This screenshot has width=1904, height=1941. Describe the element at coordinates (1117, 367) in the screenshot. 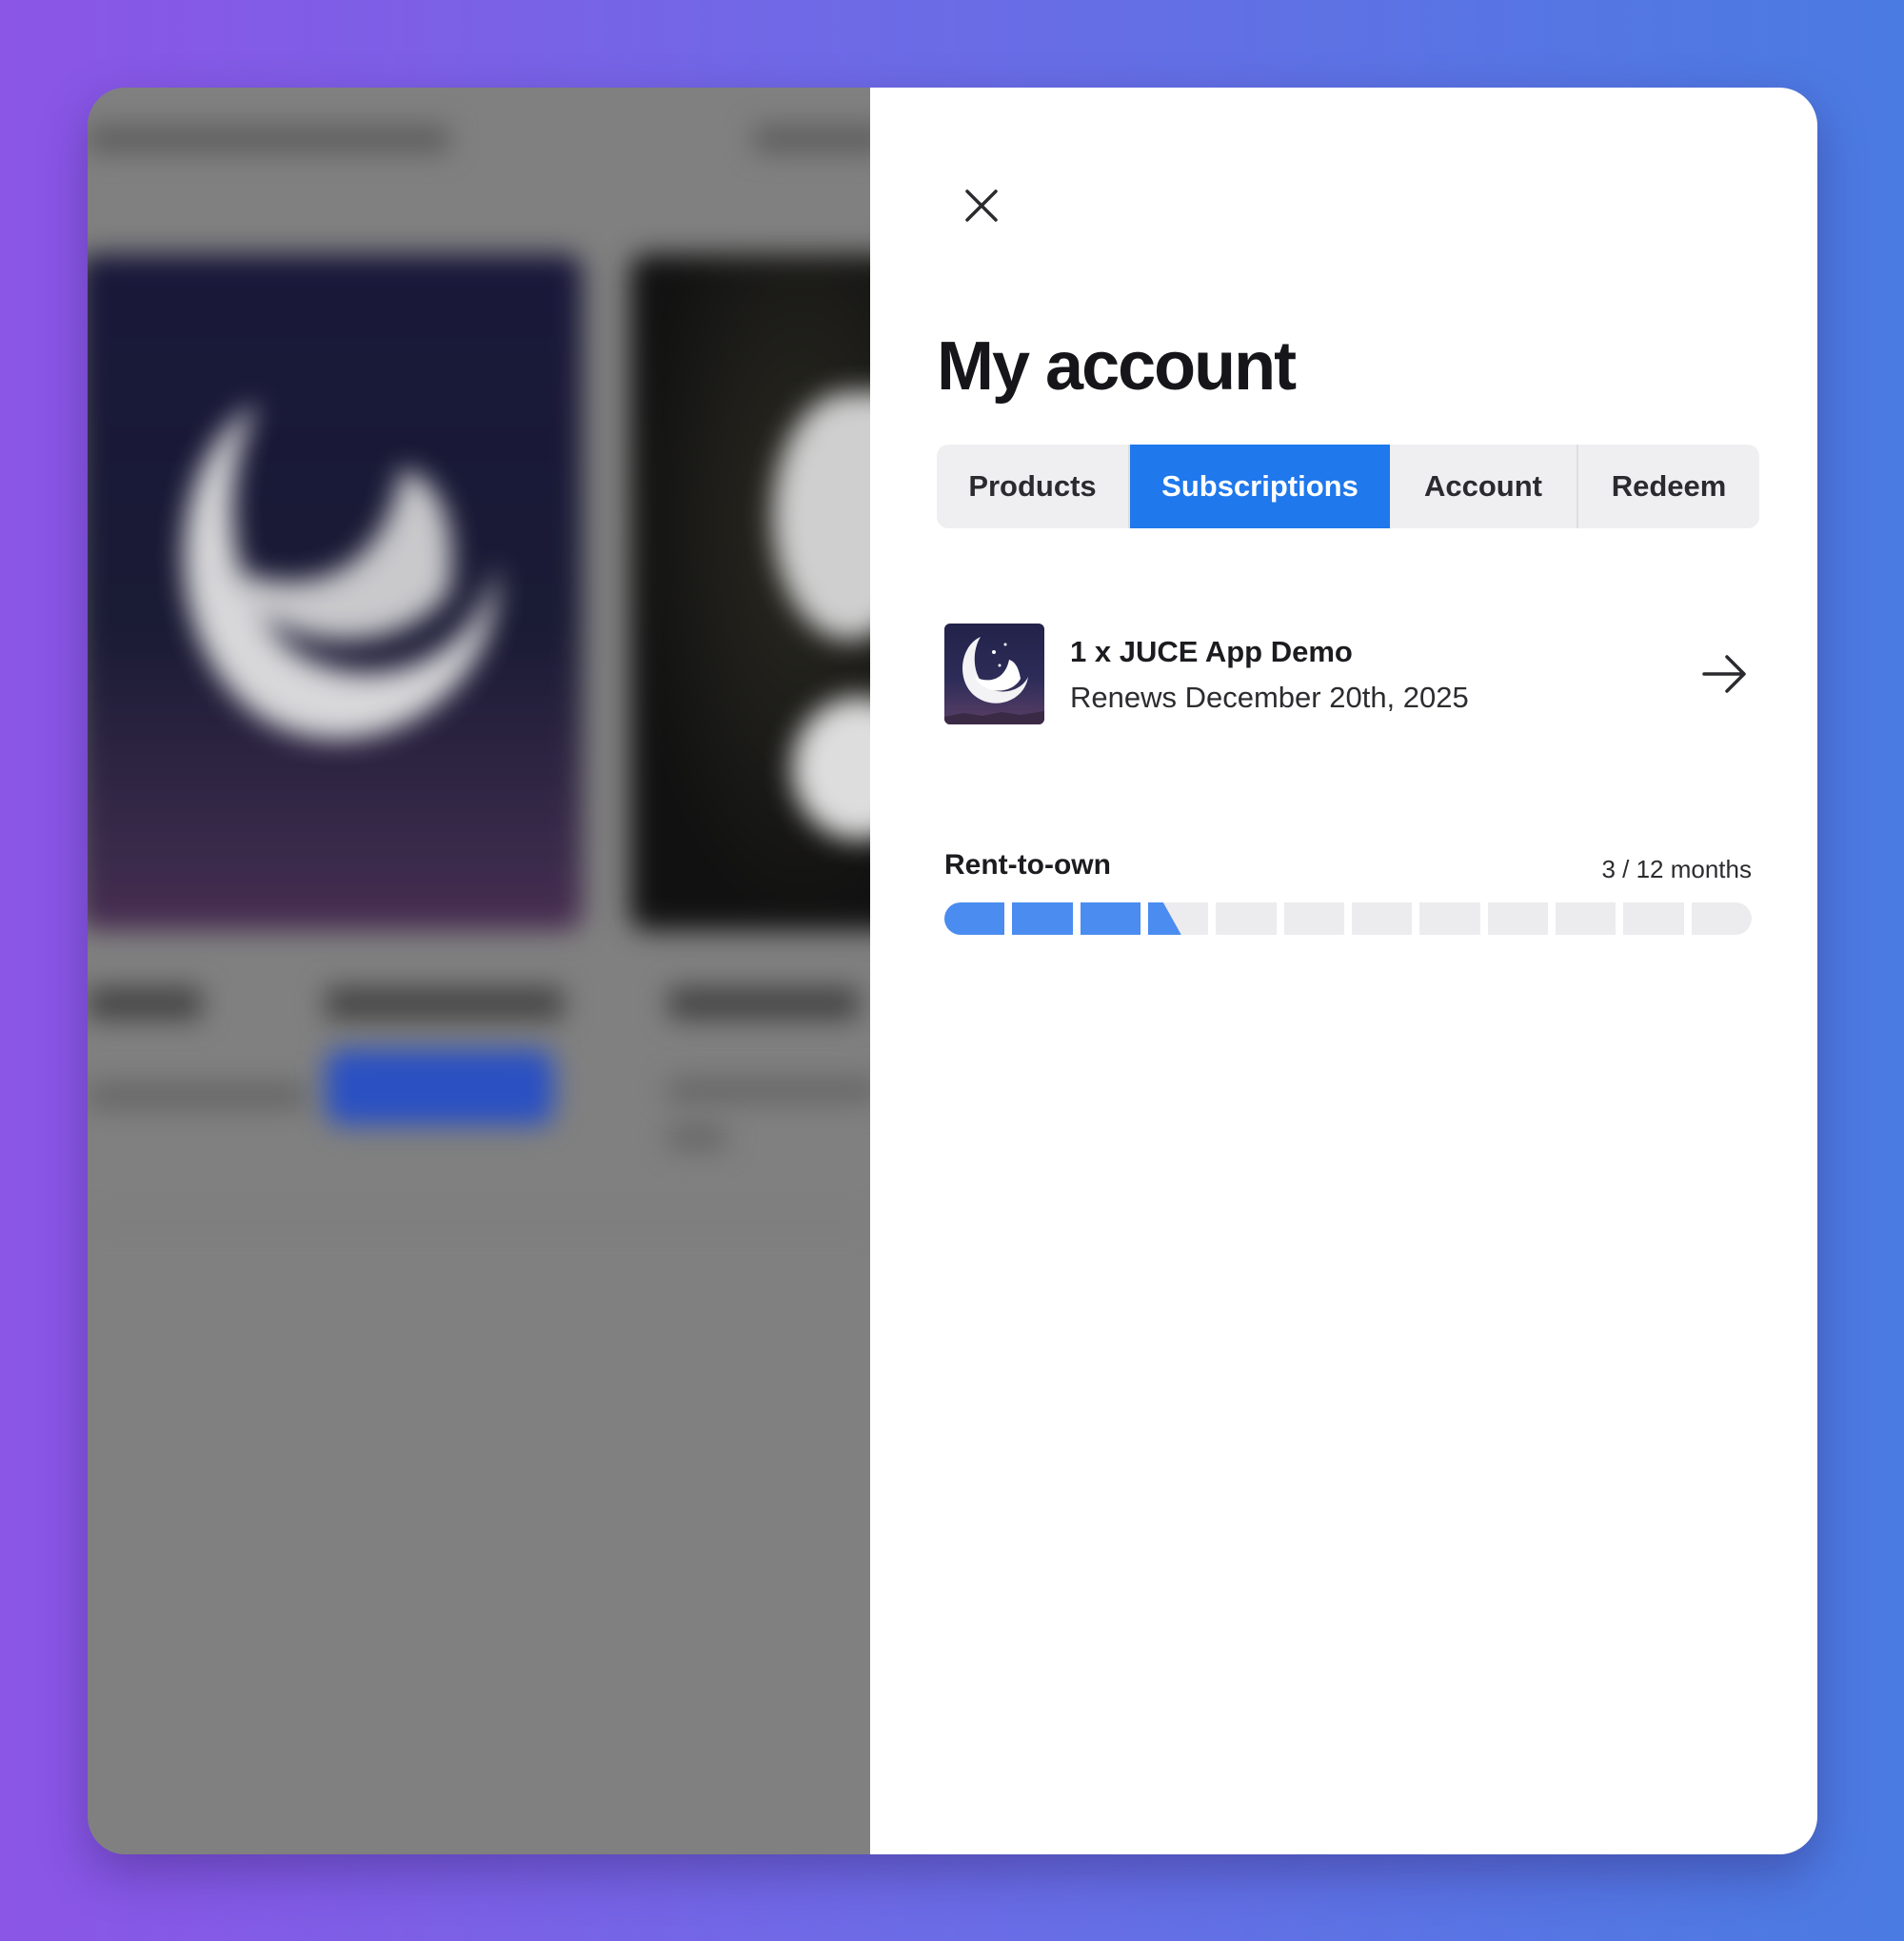

I see `page-title: My account` at that location.